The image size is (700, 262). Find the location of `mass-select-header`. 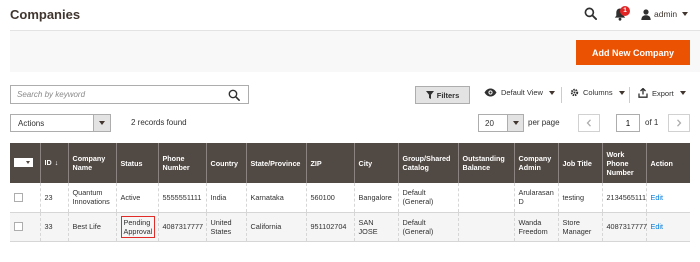

mass-select-header is located at coordinates (25, 163).